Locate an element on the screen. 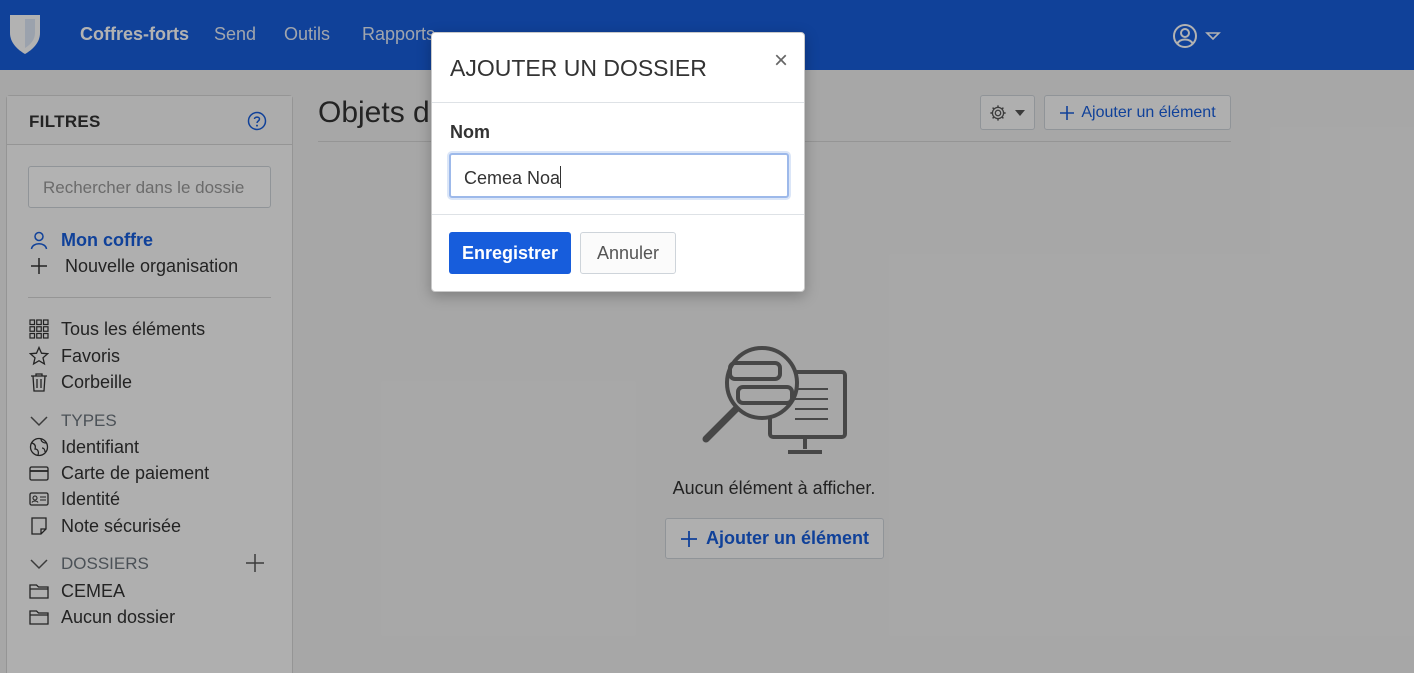  folder-name-input: Cemea Noa is located at coordinates (619, 175).